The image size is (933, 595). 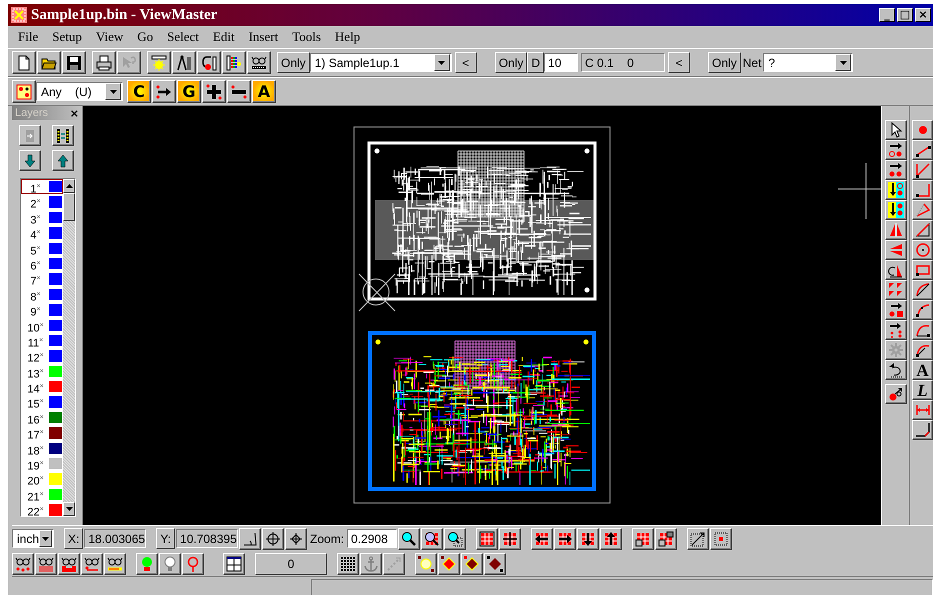 I want to click on origin-button, so click(x=296, y=539).